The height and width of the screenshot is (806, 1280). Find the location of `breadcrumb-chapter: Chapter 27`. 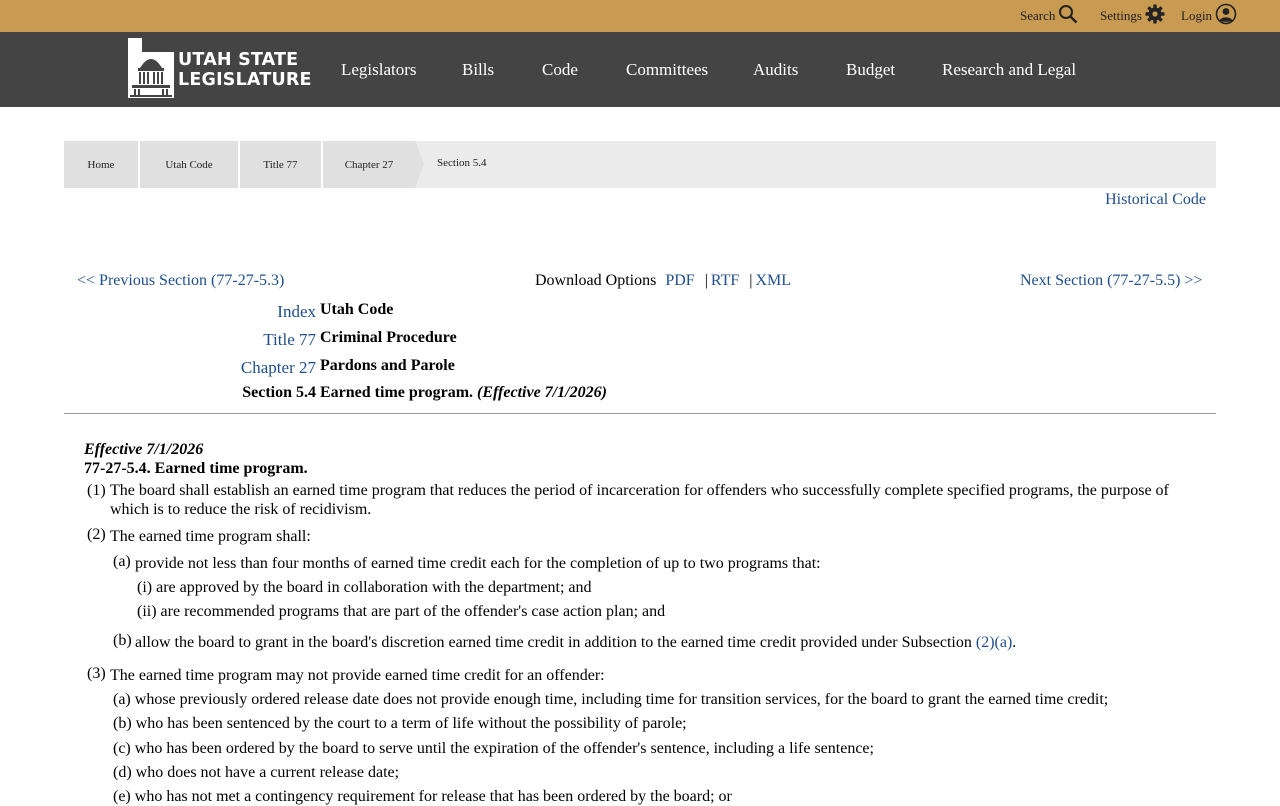

breadcrumb-chapter: Chapter 27 is located at coordinates (369, 164).